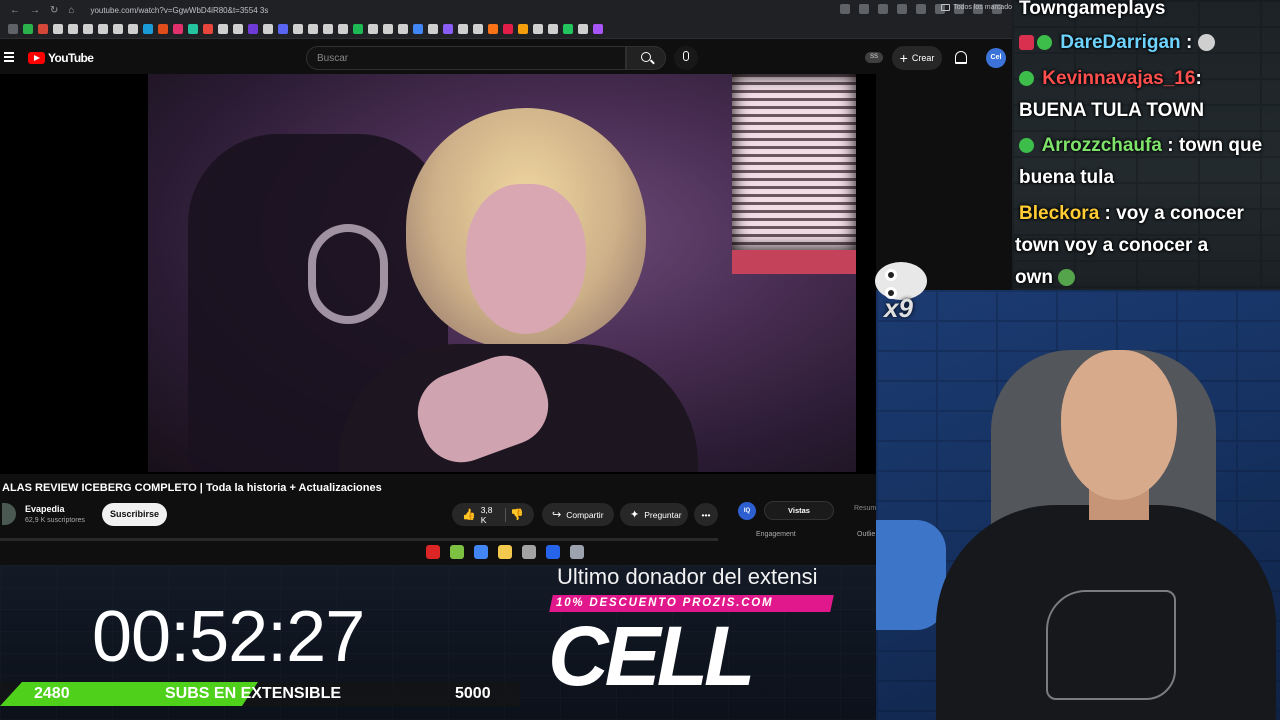 The height and width of the screenshot is (720, 1280). I want to click on chat-message-line: town voy a conocer a, so click(1111, 246).